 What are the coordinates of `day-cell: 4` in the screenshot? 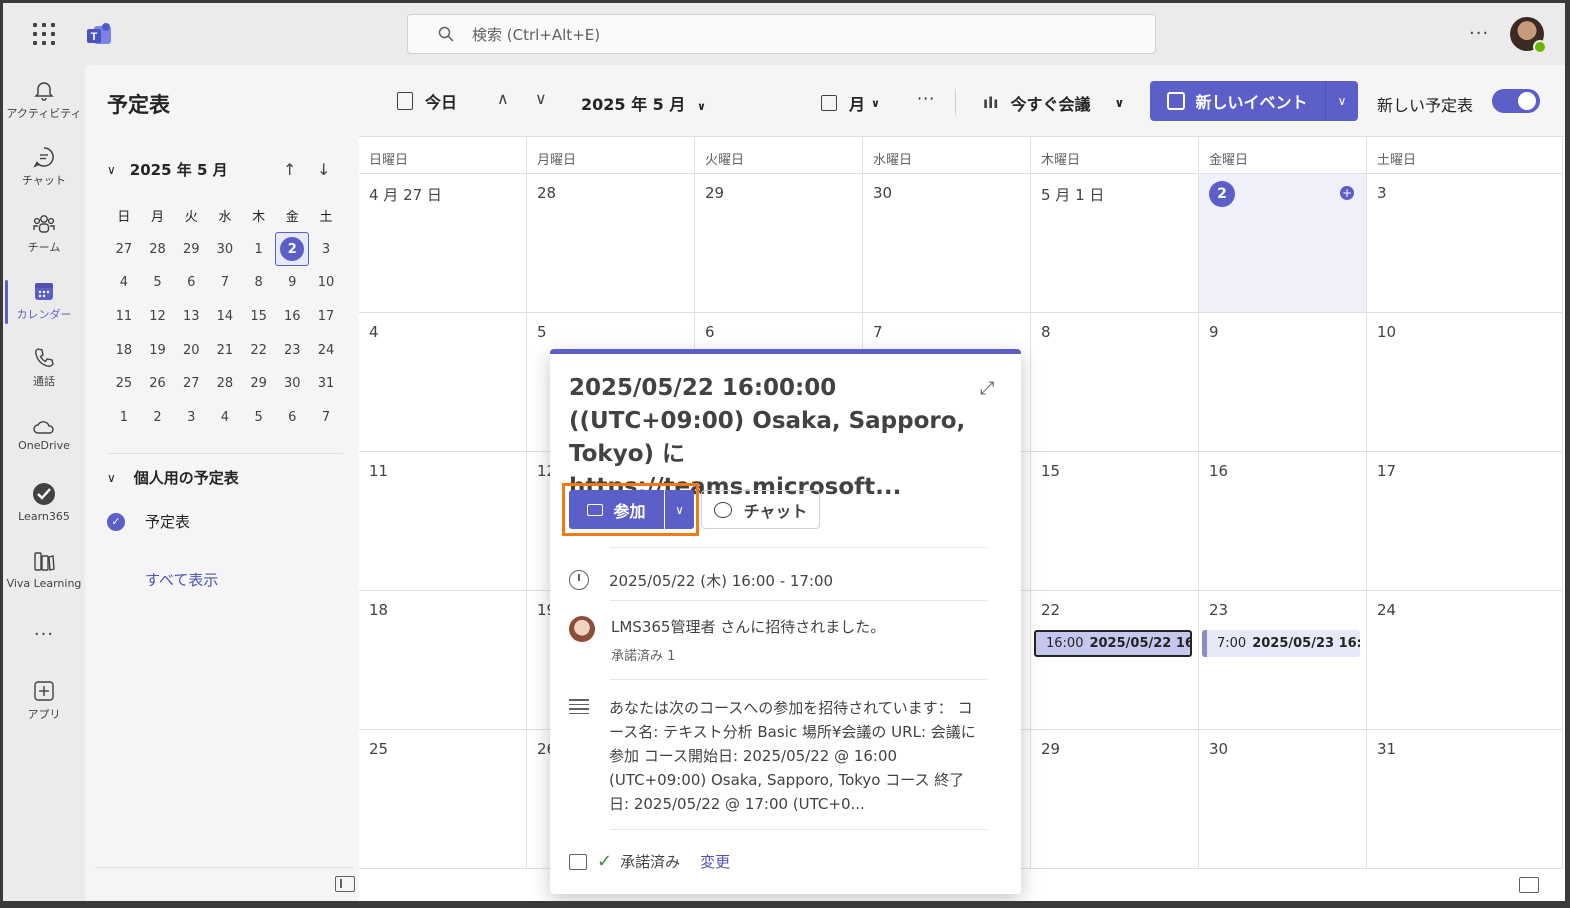 It's located at (443, 382).